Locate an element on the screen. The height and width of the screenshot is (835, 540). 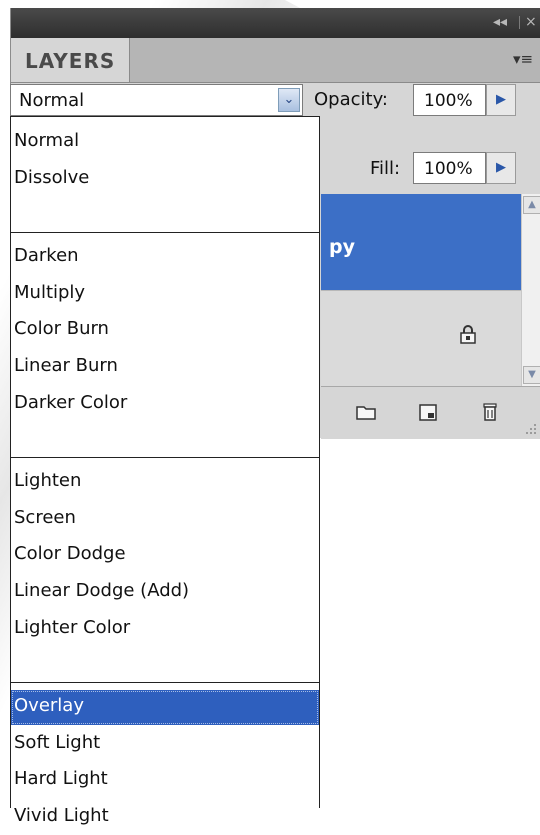
lock-icon is located at coordinates (468, 334).